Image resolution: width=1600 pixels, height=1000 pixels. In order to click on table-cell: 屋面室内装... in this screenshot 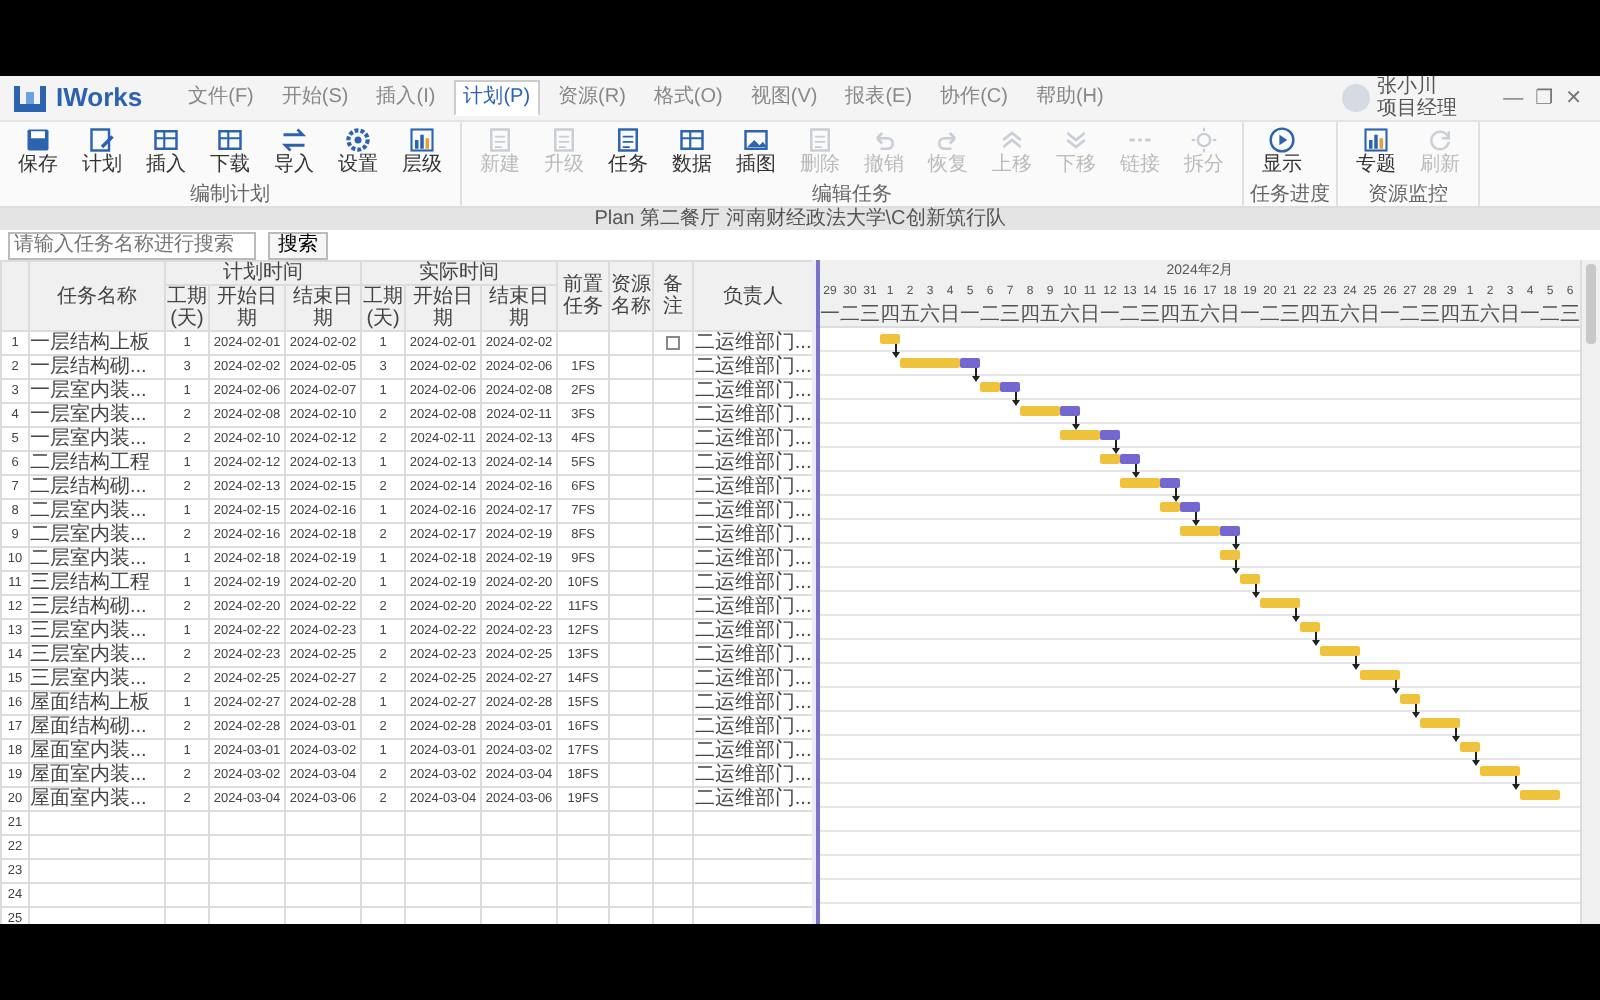, I will do `click(97, 799)`.